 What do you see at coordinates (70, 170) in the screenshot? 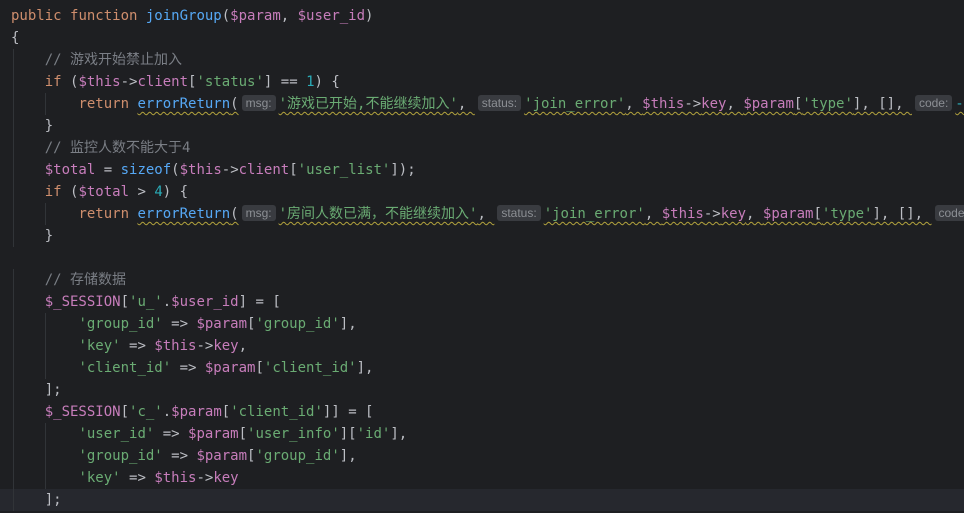
I see `code-token: $total` at bounding box center [70, 170].